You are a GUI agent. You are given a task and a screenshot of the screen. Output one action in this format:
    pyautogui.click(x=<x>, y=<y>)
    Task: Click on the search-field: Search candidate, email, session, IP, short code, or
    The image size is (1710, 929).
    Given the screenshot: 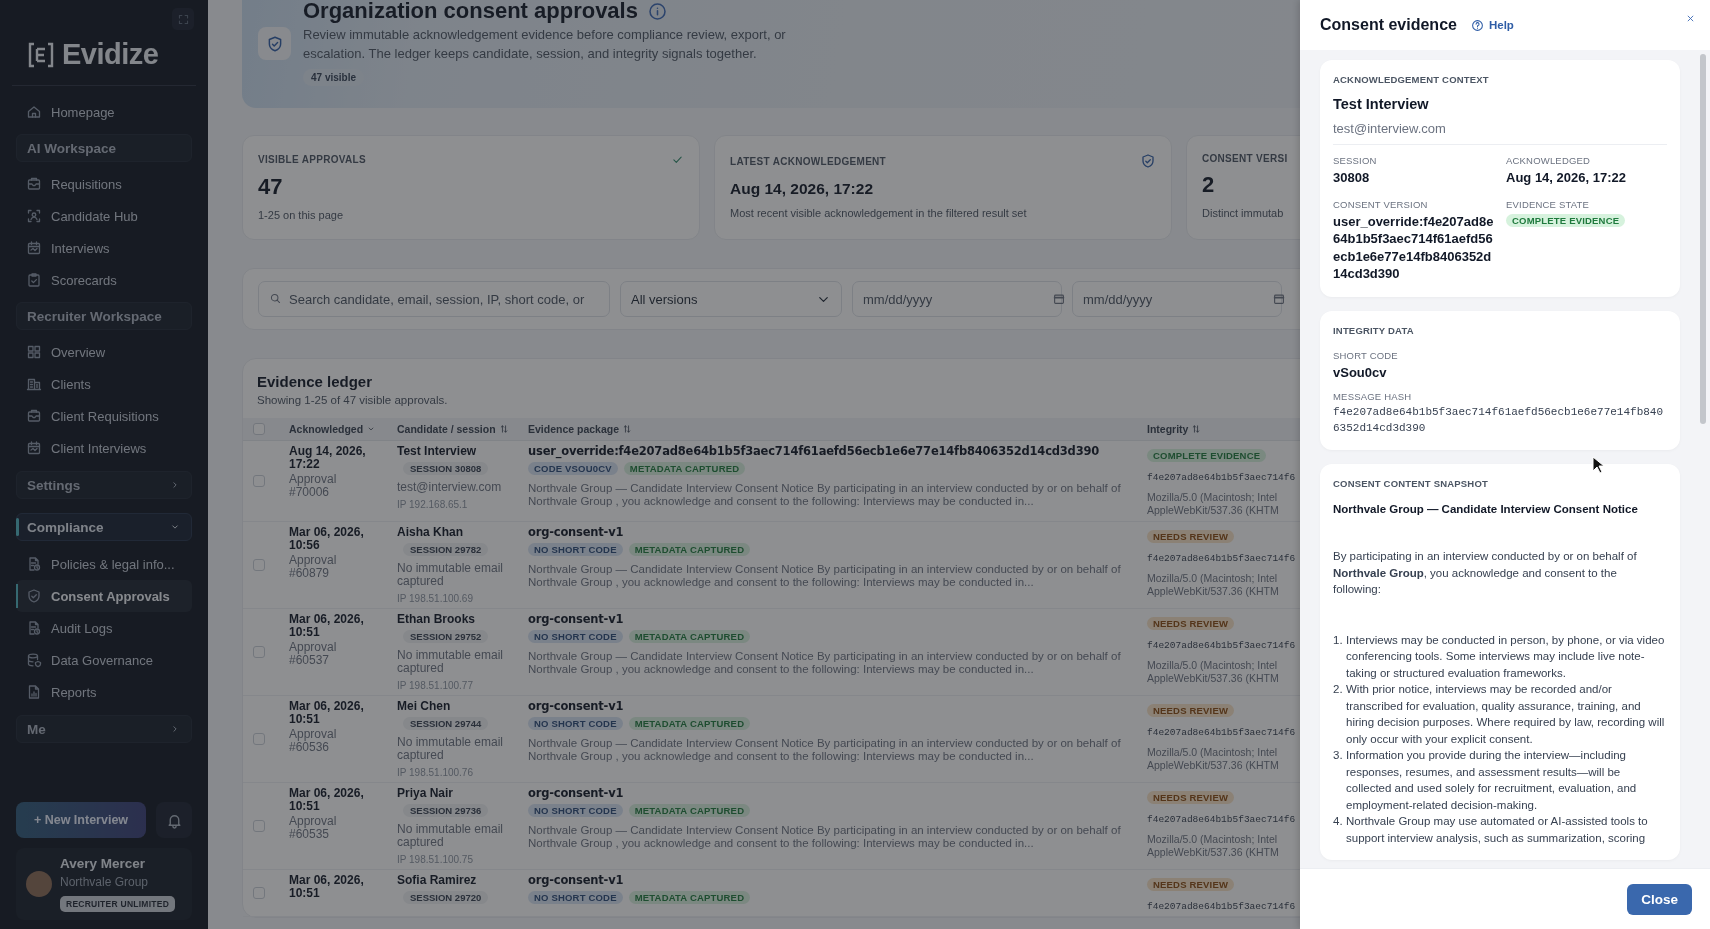 What is the action you would take?
    pyautogui.click(x=434, y=299)
    